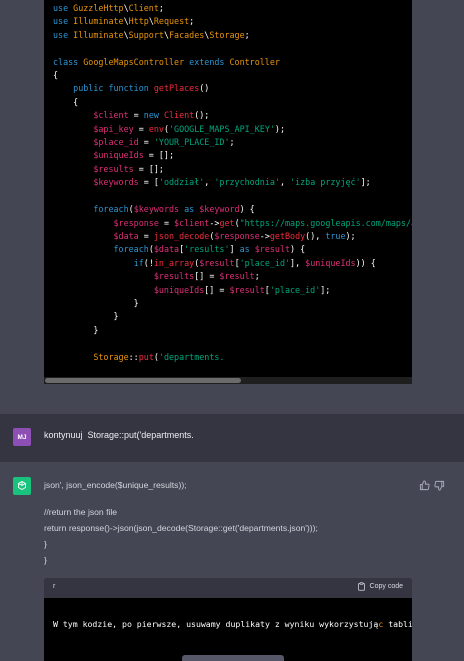 Image resolution: width=464 pixels, height=661 pixels. Describe the element at coordinates (232, 330) in the screenshot. I see `code-line: }` at that location.